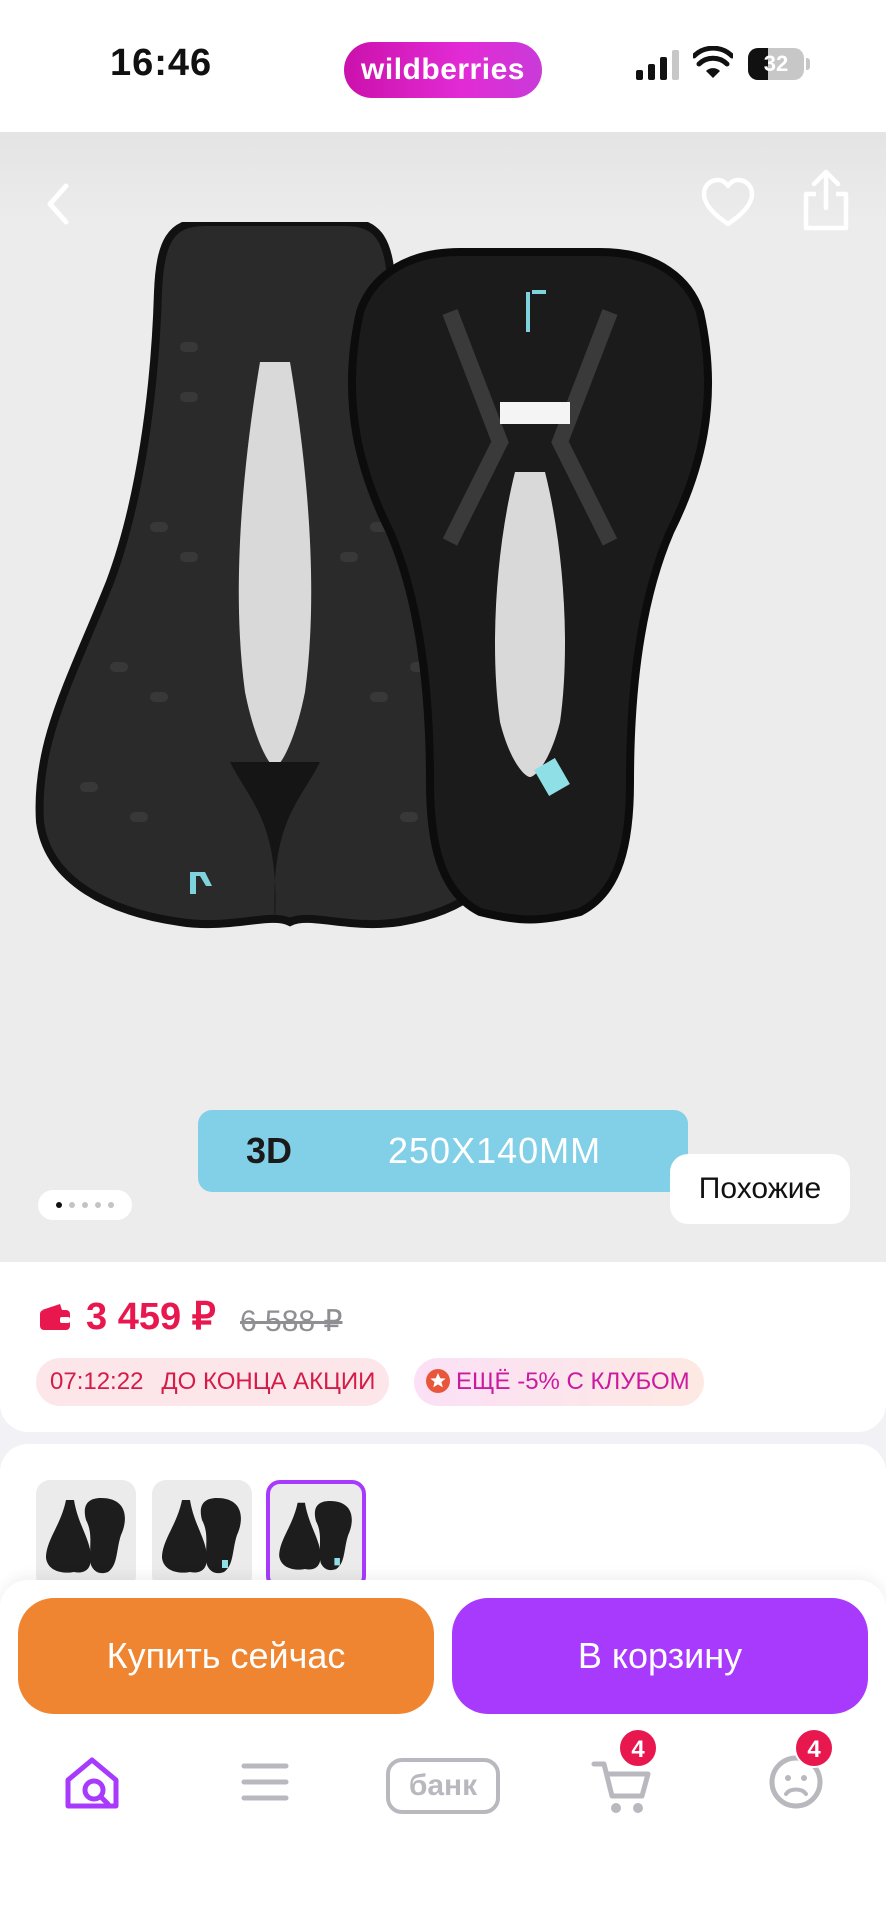 The width and height of the screenshot is (886, 1920). What do you see at coordinates (573, 1381) in the screenshot?
I see `club-discount-text: ЕЩЁ -5% С КЛУБОМ` at bounding box center [573, 1381].